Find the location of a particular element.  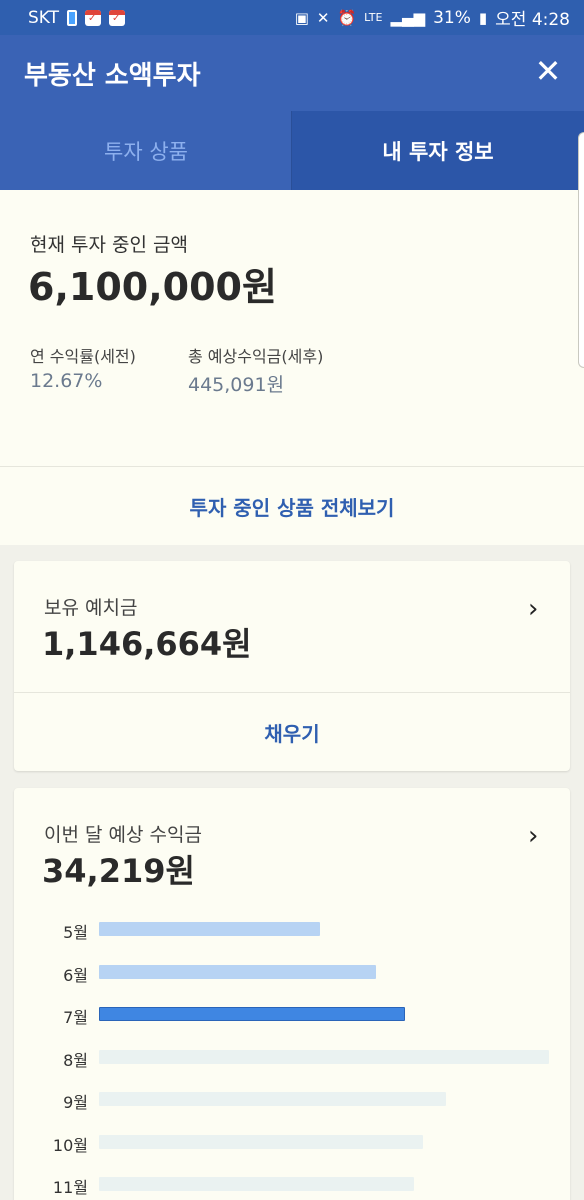

deposit-amount: 1,146,664원 is located at coordinates (147, 644).